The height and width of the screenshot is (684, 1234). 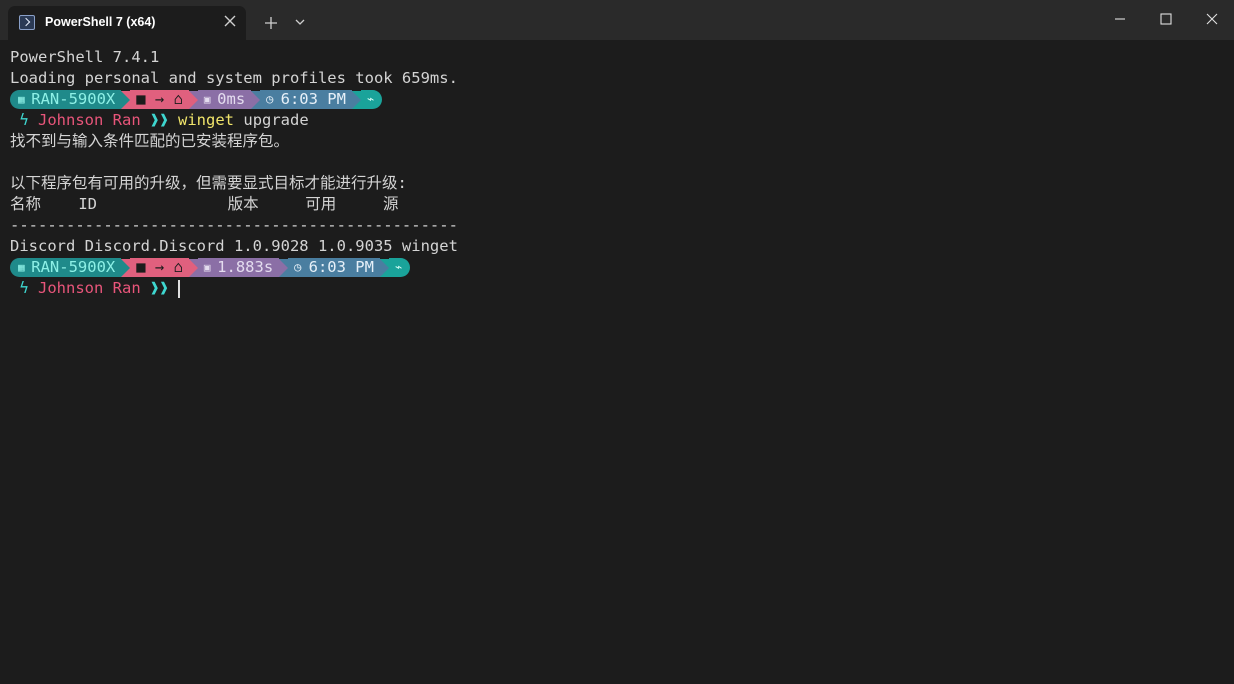 What do you see at coordinates (208, 183) in the screenshot?
I see `output-upgrades-available: 以下程序包有可用的升级，但需要显式目标才能进行升级:` at bounding box center [208, 183].